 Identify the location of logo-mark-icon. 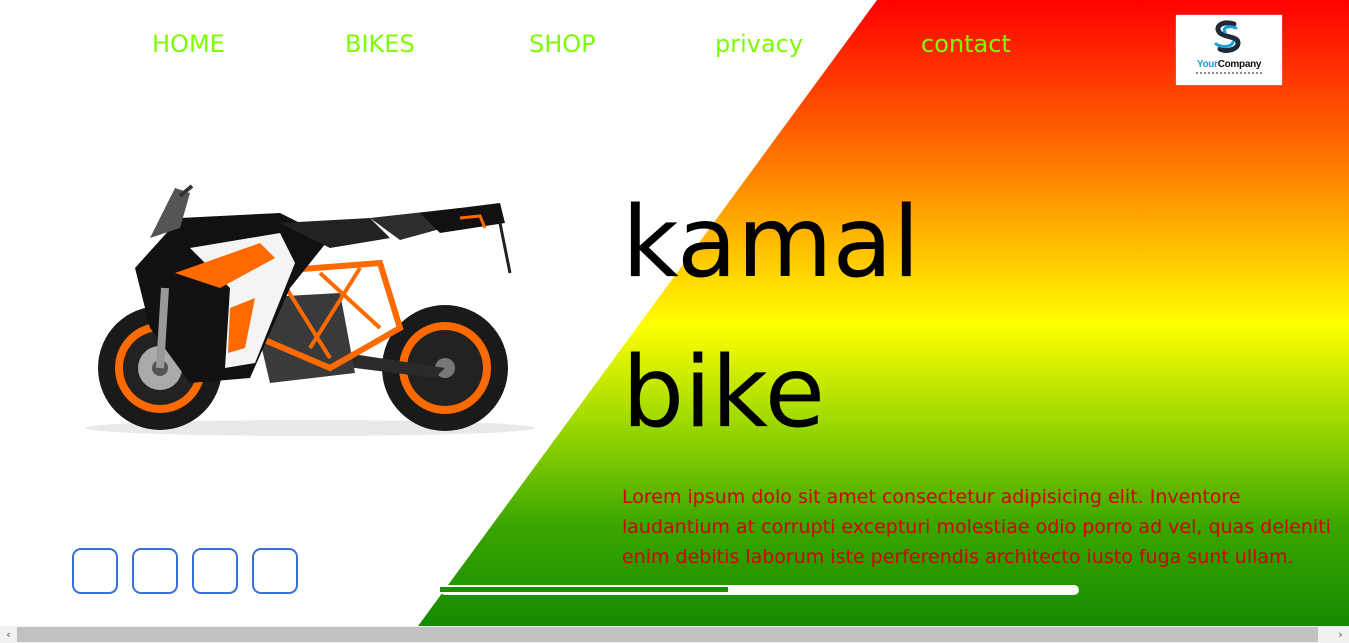
(1227, 36).